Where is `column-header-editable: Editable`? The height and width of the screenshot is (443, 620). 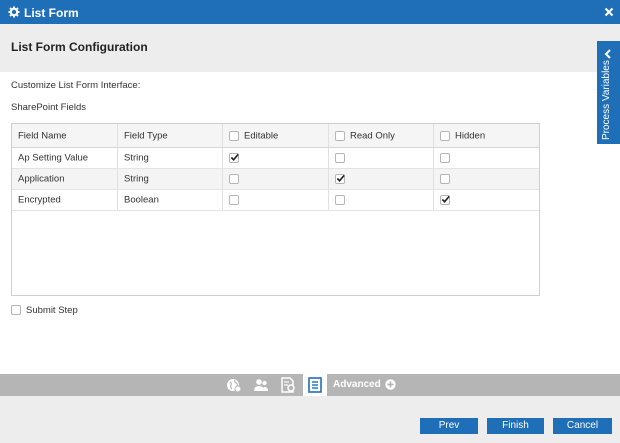
column-header-editable: Editable is located at coordinates (276, 135).